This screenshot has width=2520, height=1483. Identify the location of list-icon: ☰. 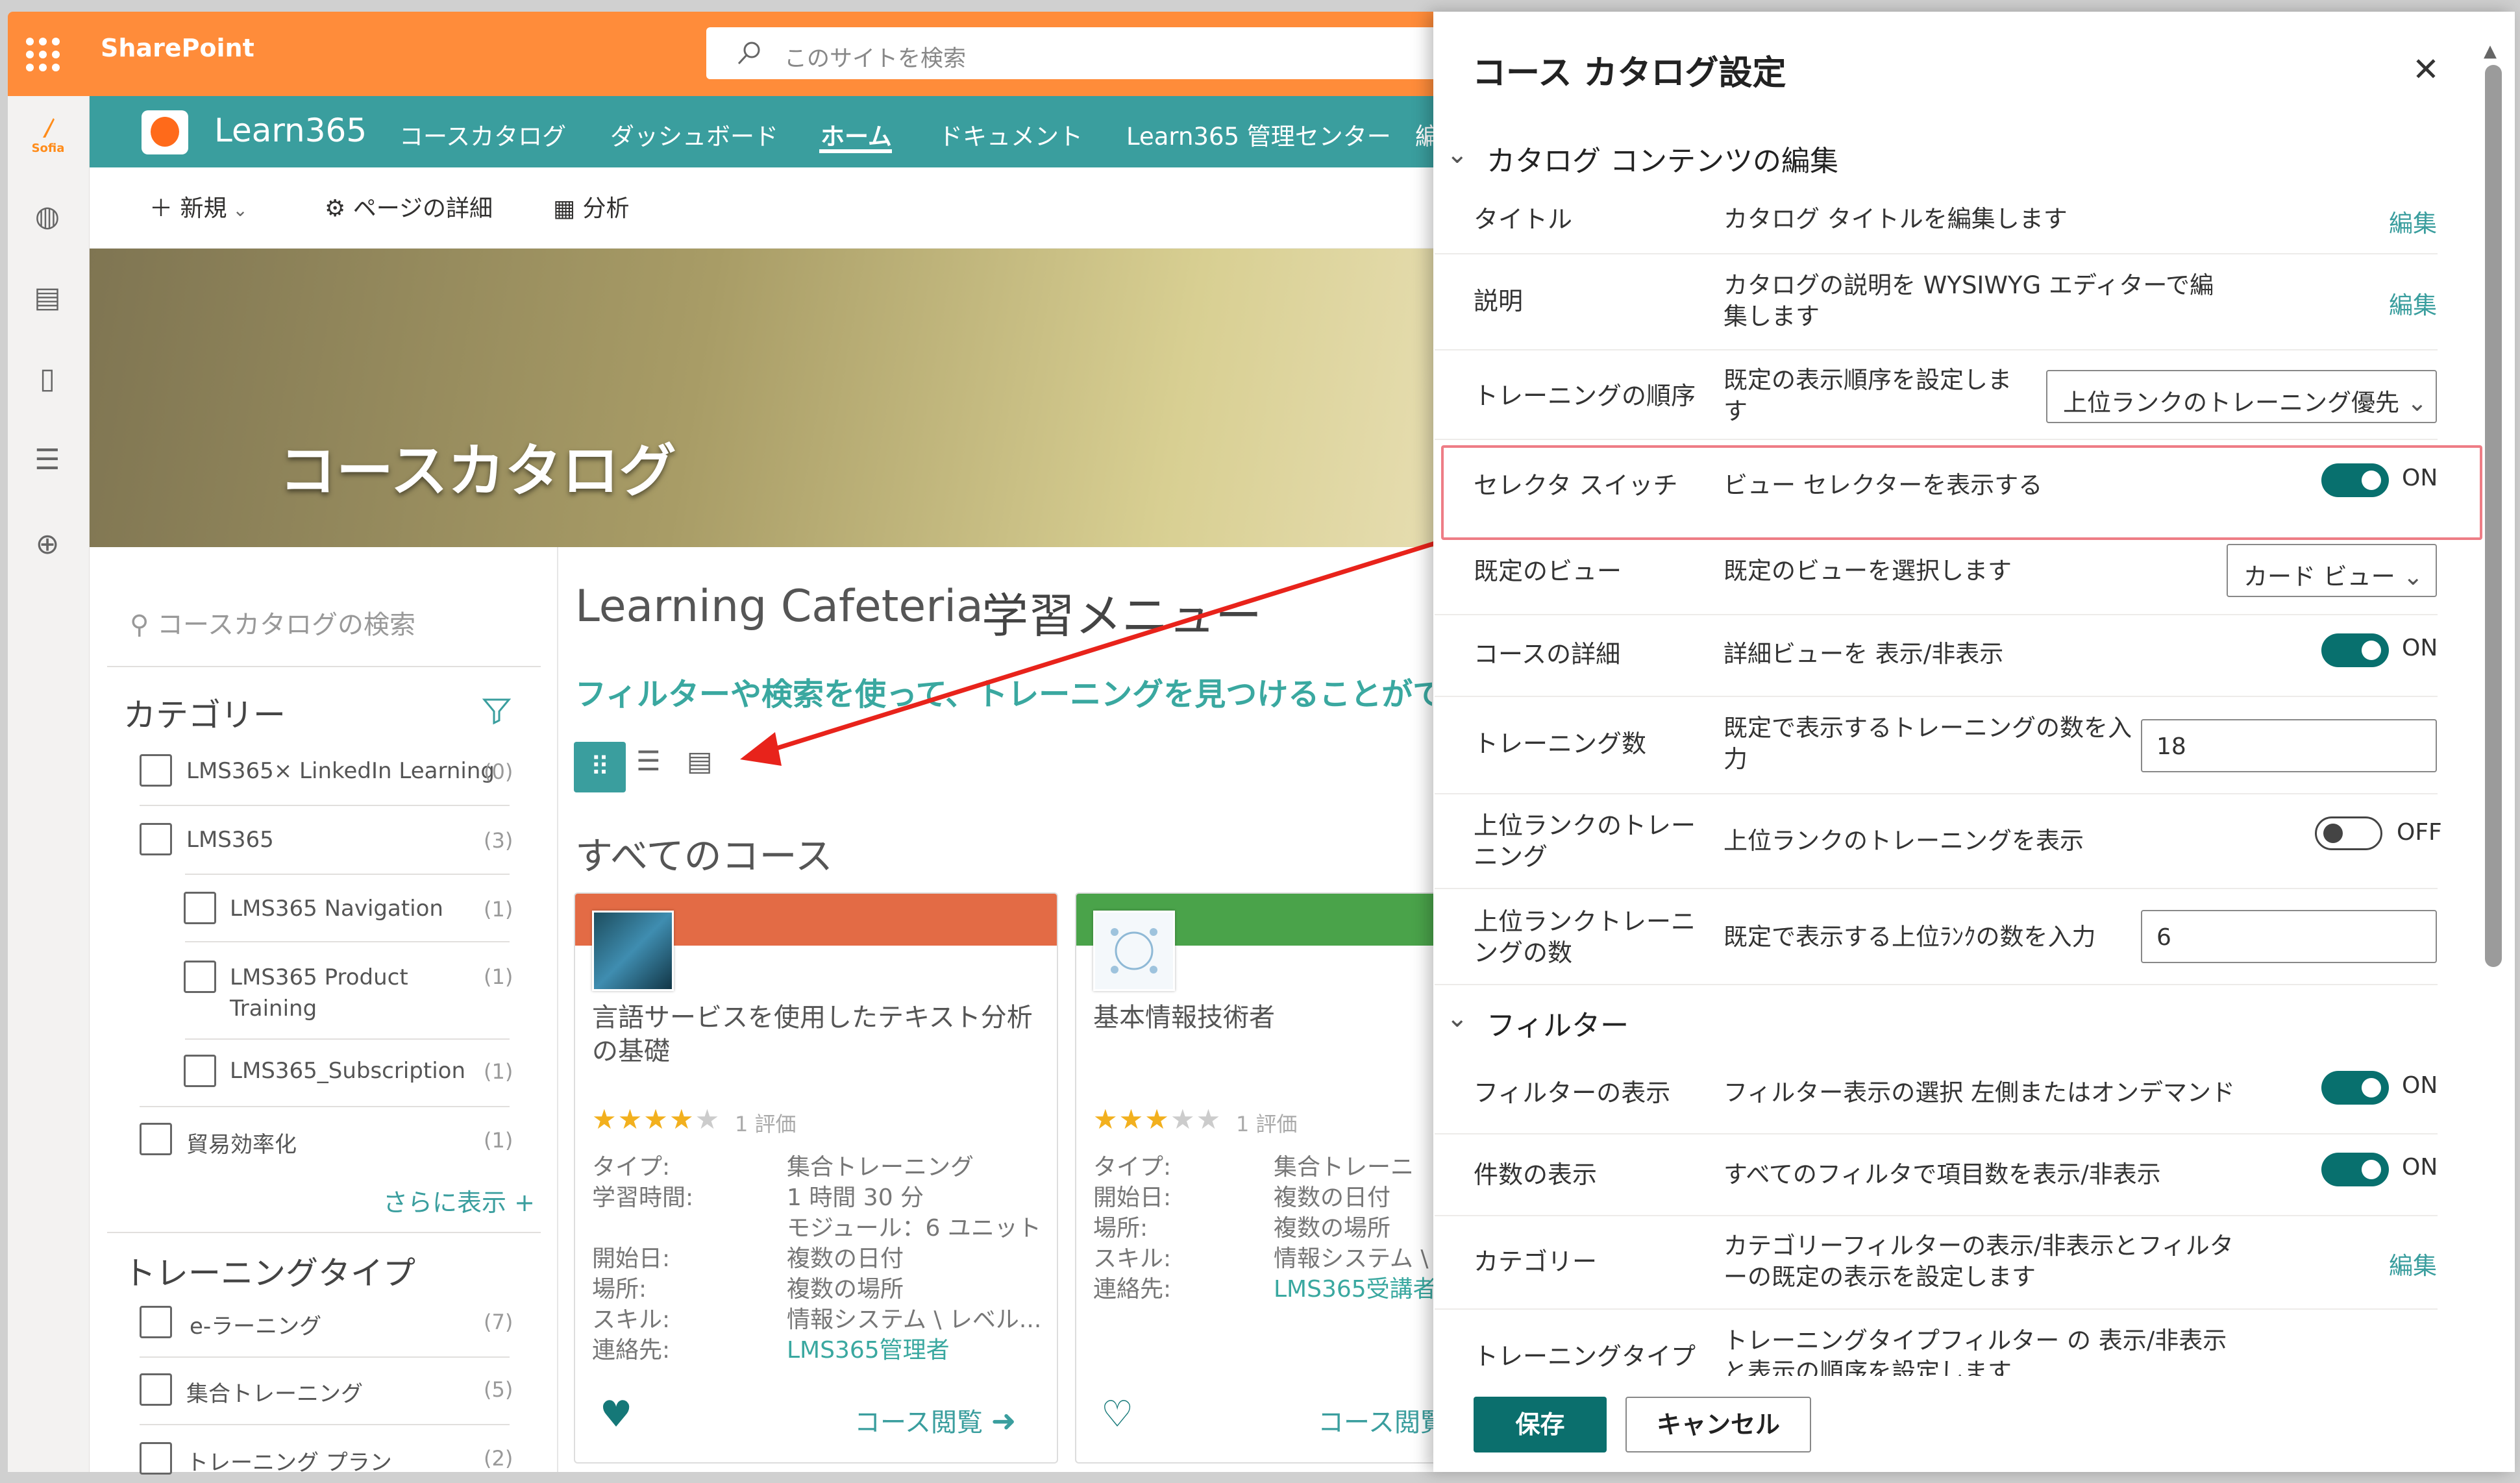
(47, 460).